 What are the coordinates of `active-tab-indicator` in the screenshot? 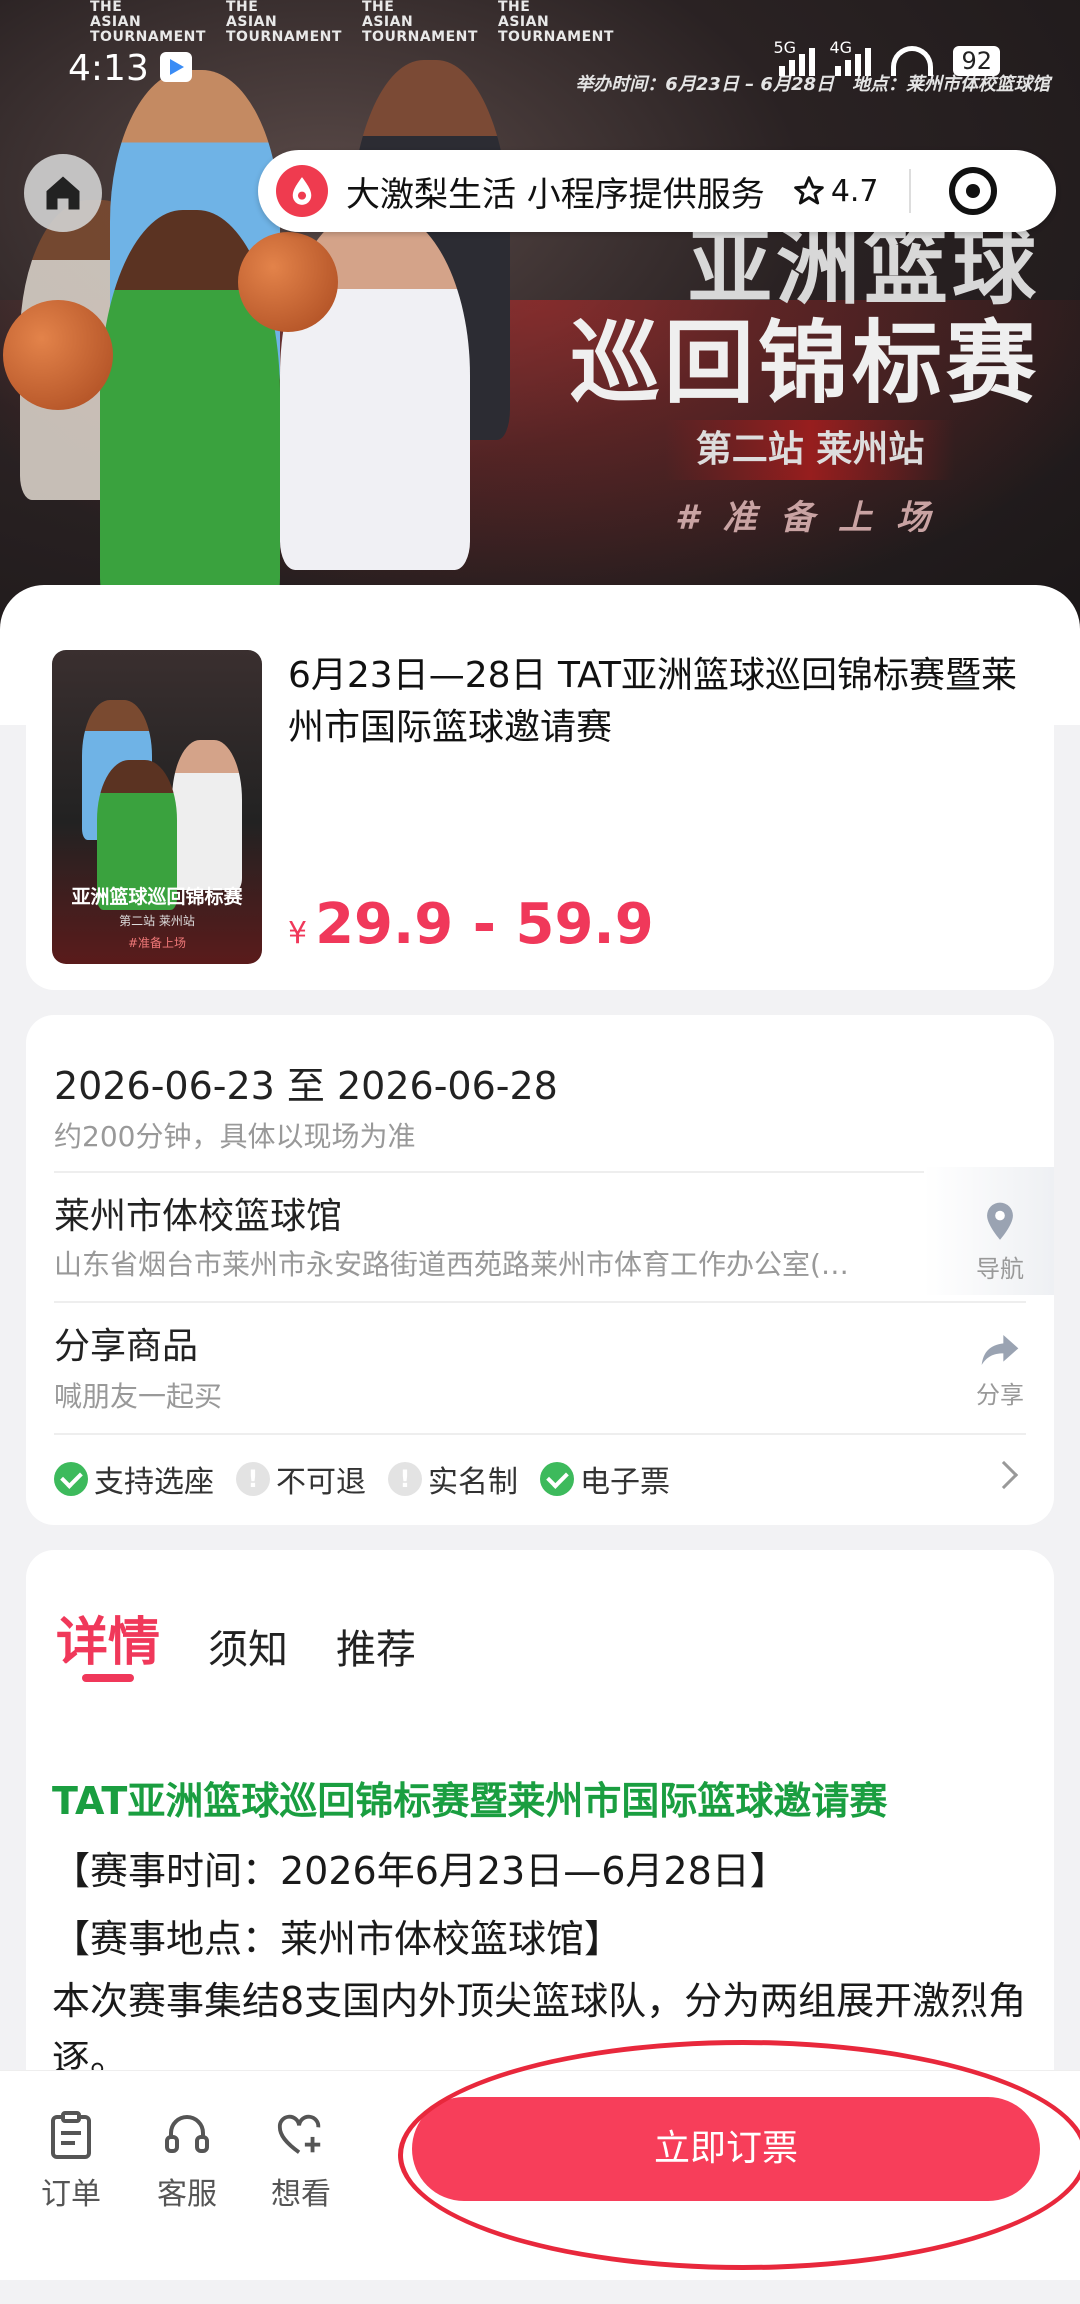 It's located at (108, 1678).